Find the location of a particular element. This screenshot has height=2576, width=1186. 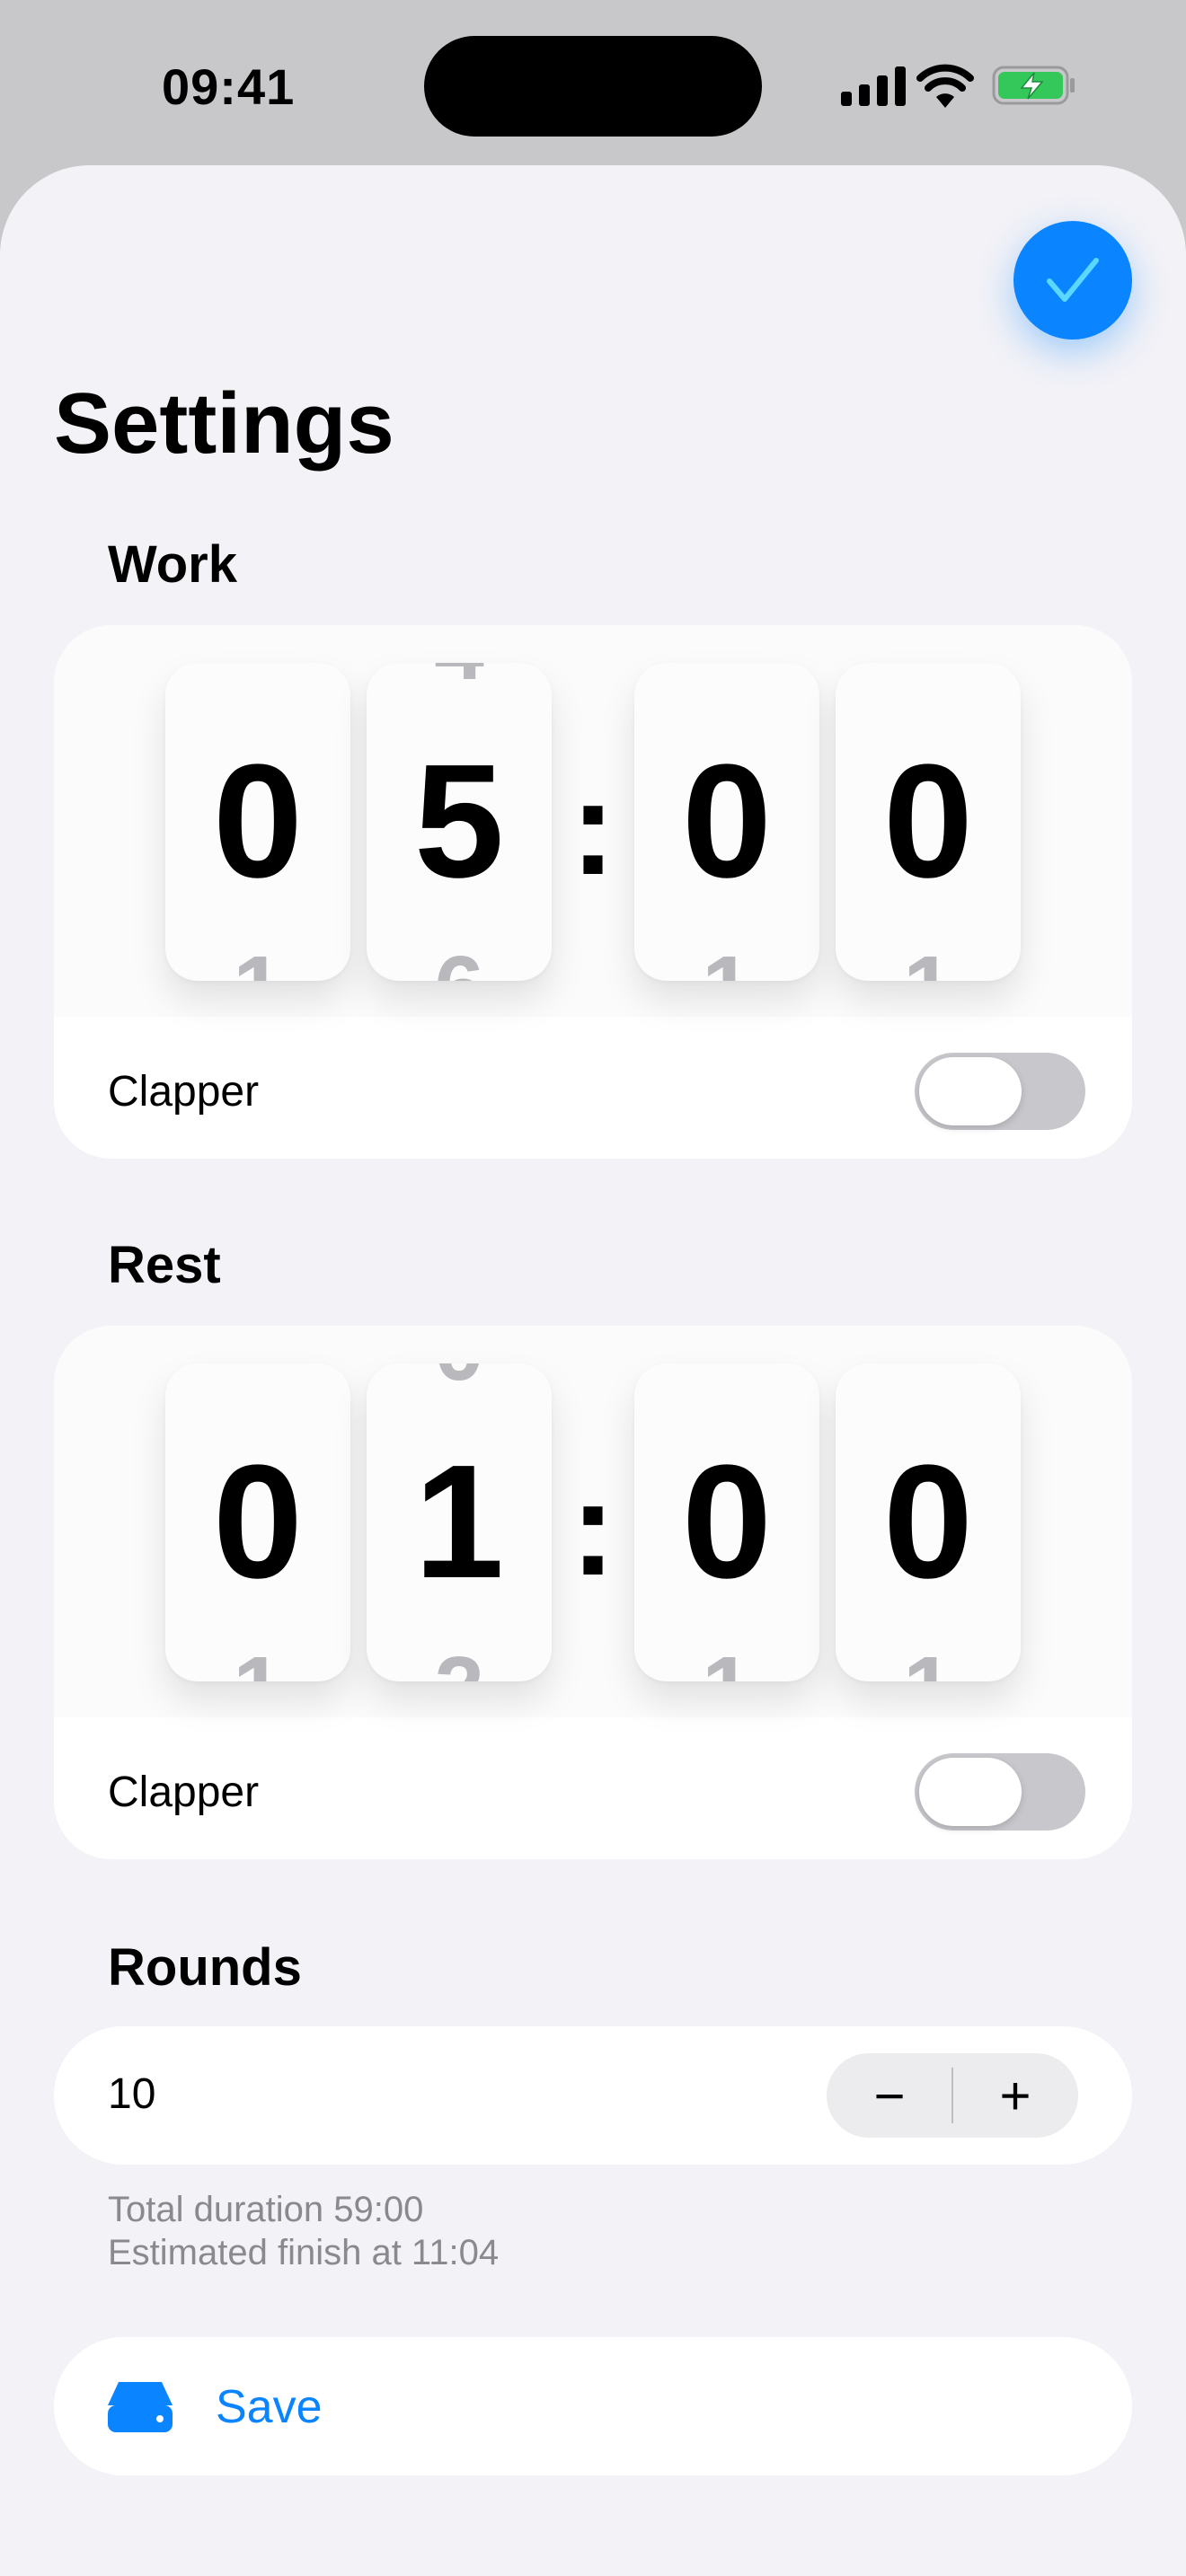

work-minutes-ones-wheel: 4 5 6 is located at coordinates (459, 822).